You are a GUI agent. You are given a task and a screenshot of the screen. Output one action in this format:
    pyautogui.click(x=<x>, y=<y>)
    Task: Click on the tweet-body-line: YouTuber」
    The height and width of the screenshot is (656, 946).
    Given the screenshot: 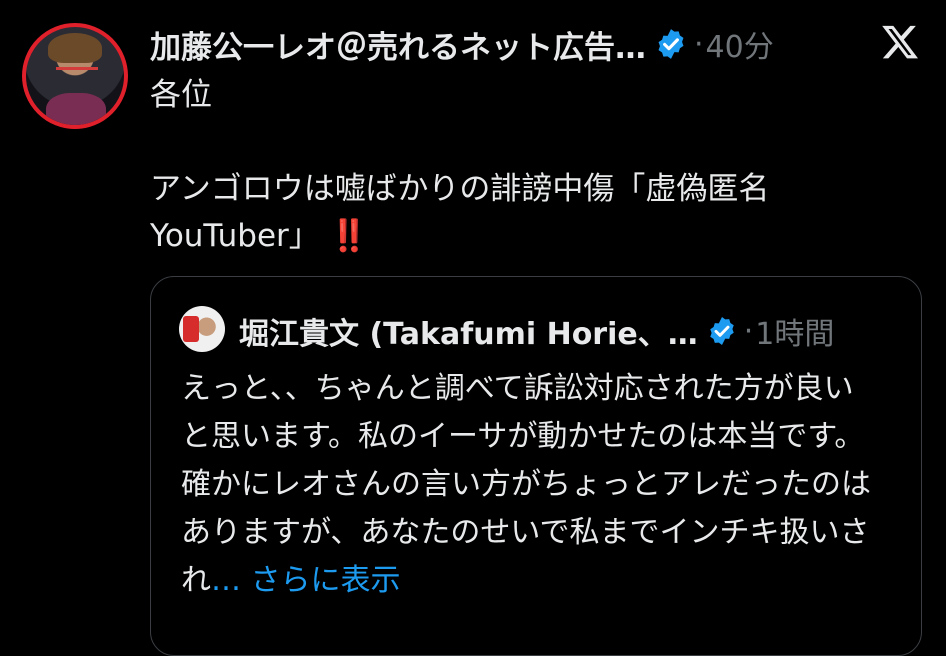 What is the action you would take?
    pyautogui.click(x=235, y=236)
    